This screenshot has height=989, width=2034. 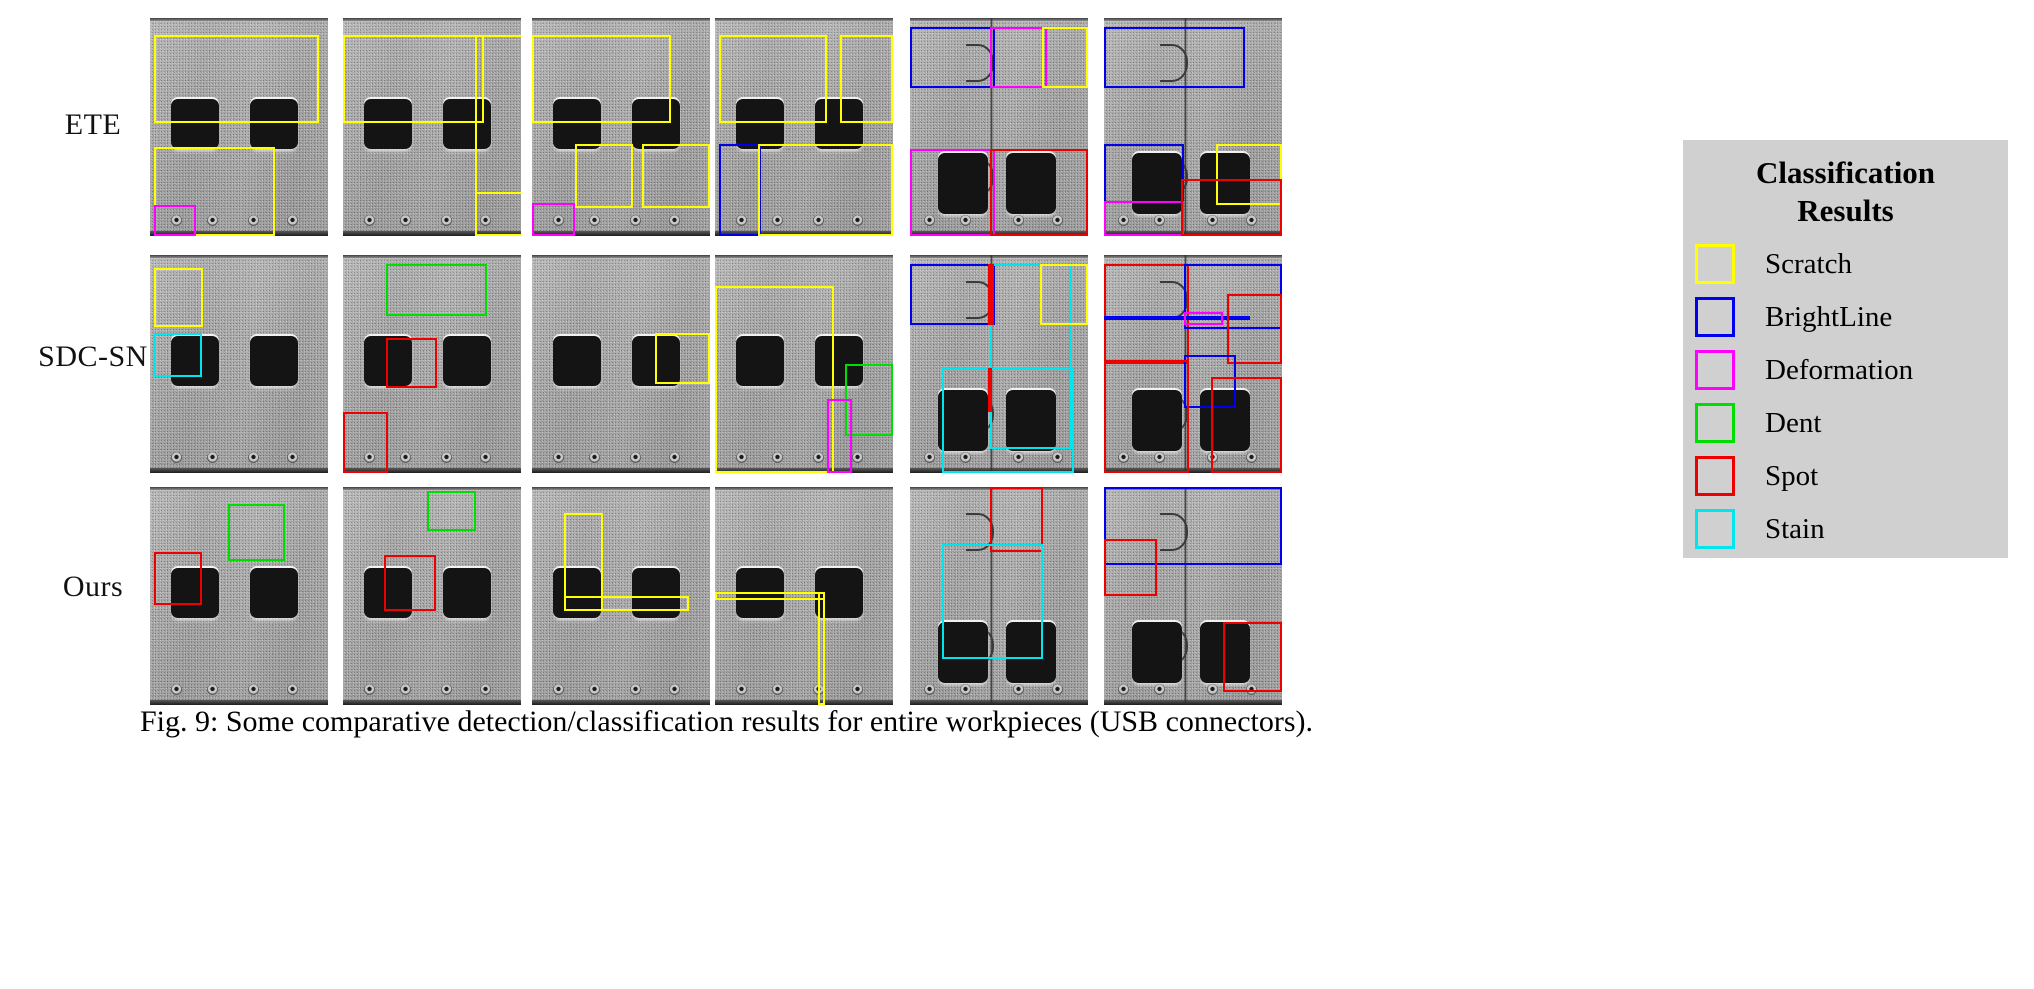 I want to click on panel-ours-col6, so click(x=1193, y=596).